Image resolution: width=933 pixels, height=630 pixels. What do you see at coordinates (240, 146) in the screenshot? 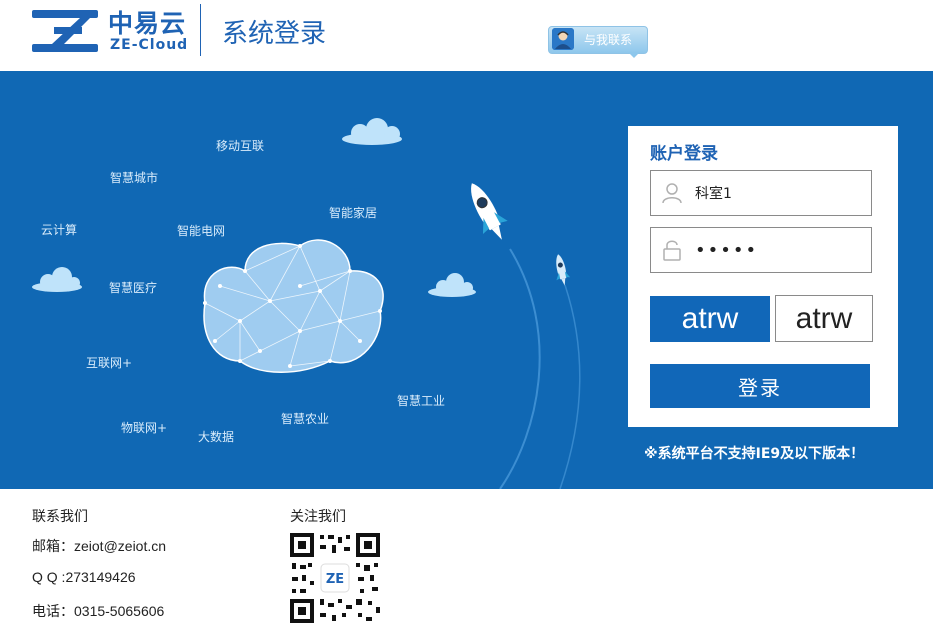
I see `keyword-label: 移动互联` at bounding box center [240, 146].